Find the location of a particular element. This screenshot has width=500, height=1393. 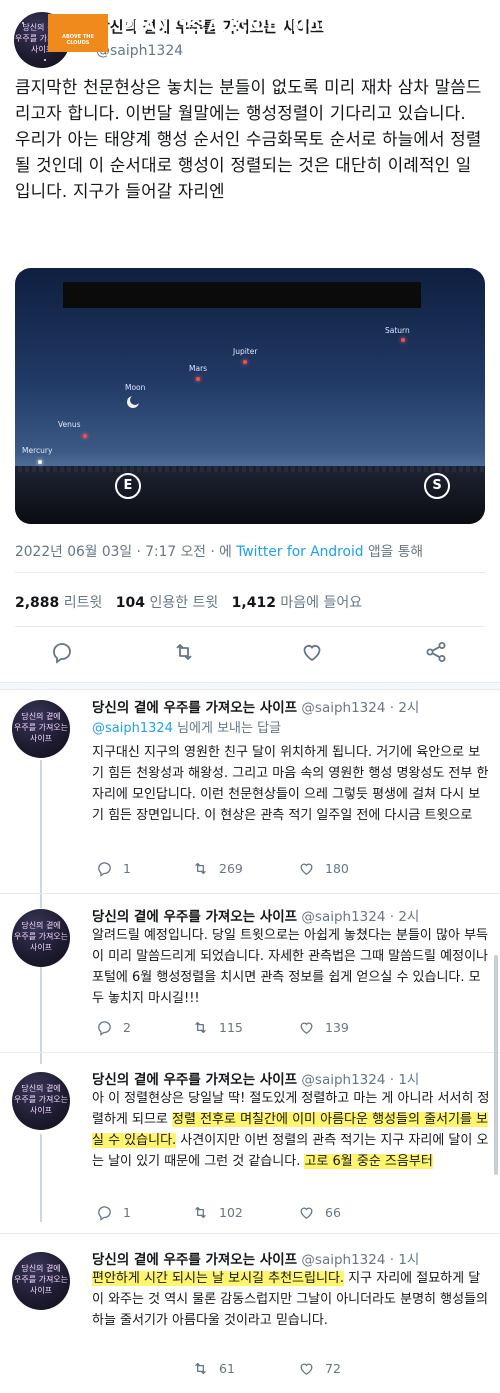

tweet-stats: 2,888 리트윗 104 인용한 트윗 1,412 마음에 들어요 is located at coordinates (188, 602).